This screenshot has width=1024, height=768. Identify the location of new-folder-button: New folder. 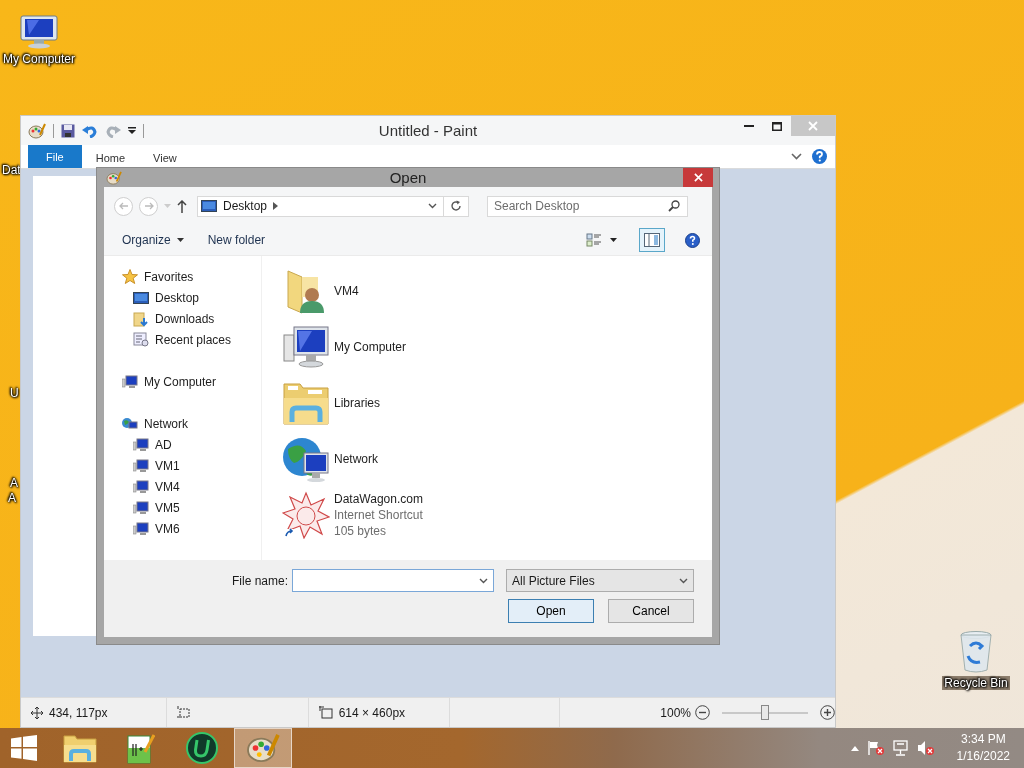
(236, 240).